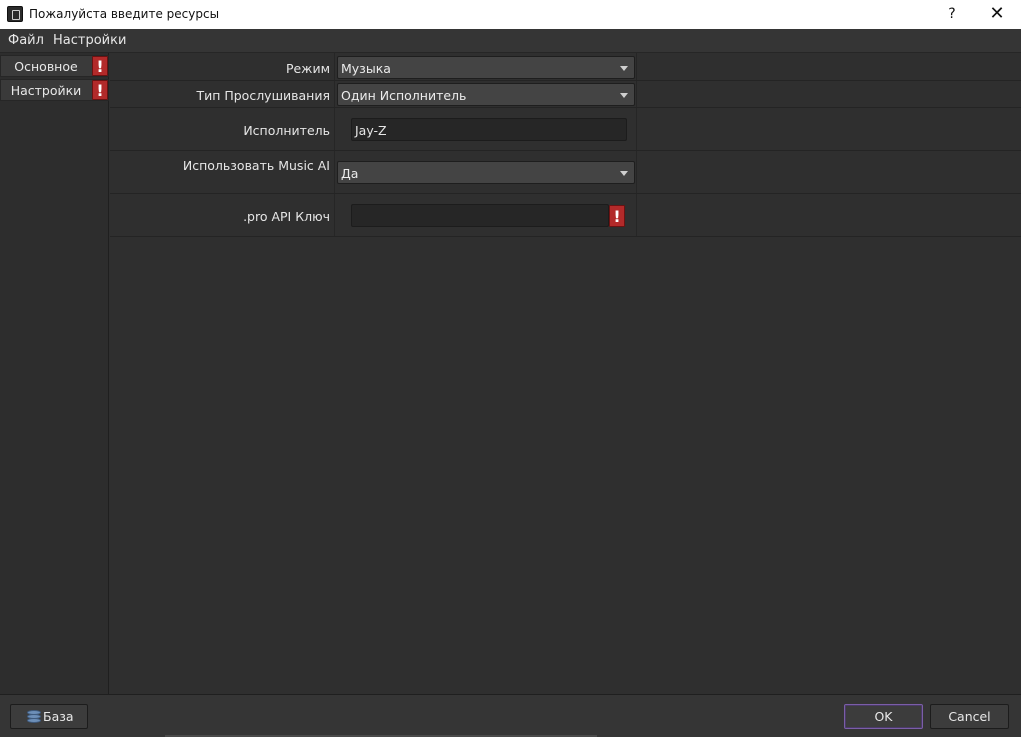 The width and height of the screenshot is (1021, 737). Describe the element at coordinates (366, 68) in the screenshot. I see `mode-value: Музыка` at that location.